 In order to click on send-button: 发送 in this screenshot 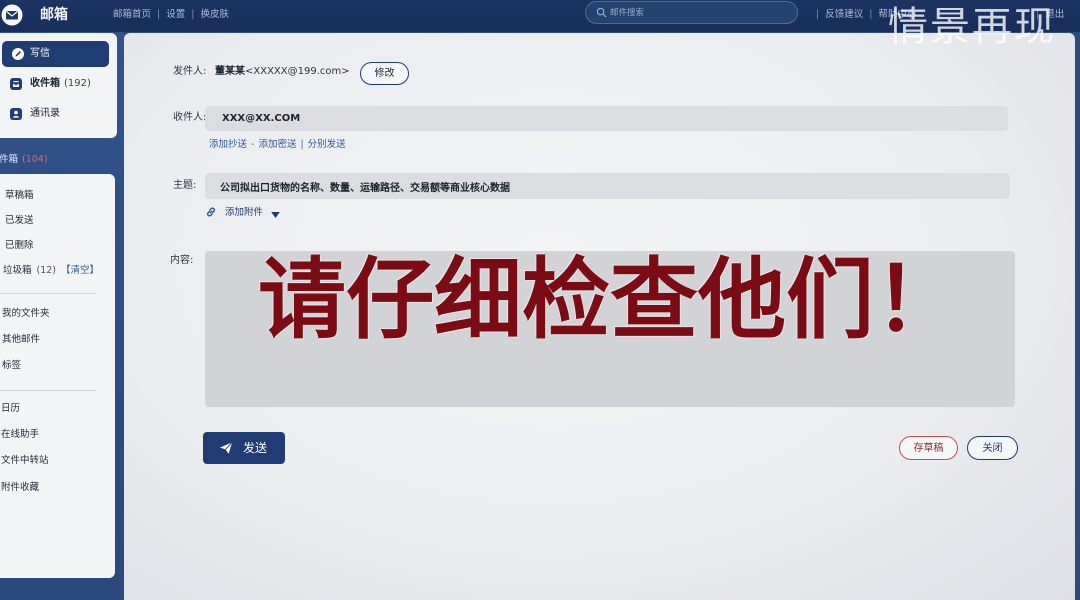, I will do `click(244, 448)`.